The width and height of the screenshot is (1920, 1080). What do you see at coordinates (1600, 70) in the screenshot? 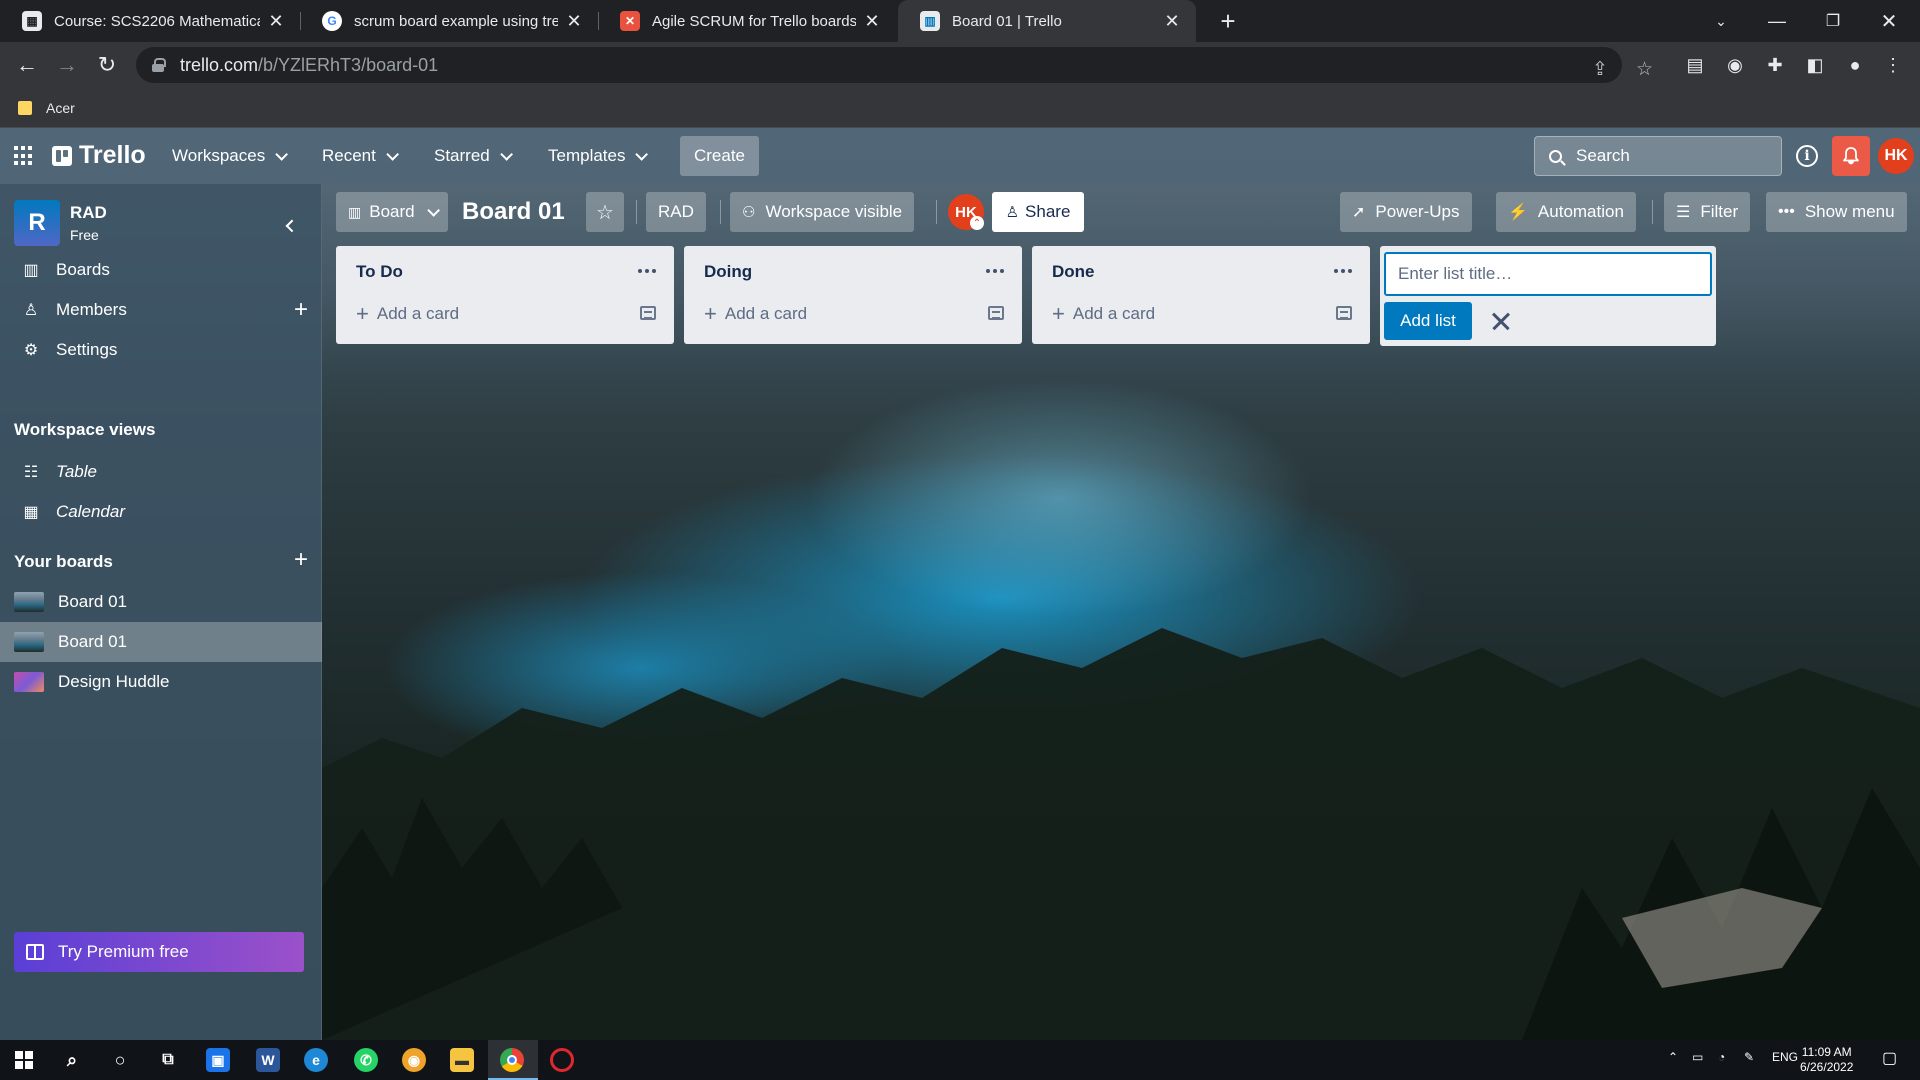
I see `share-page-icon: ⇪` at bounding box center [1600, 70].